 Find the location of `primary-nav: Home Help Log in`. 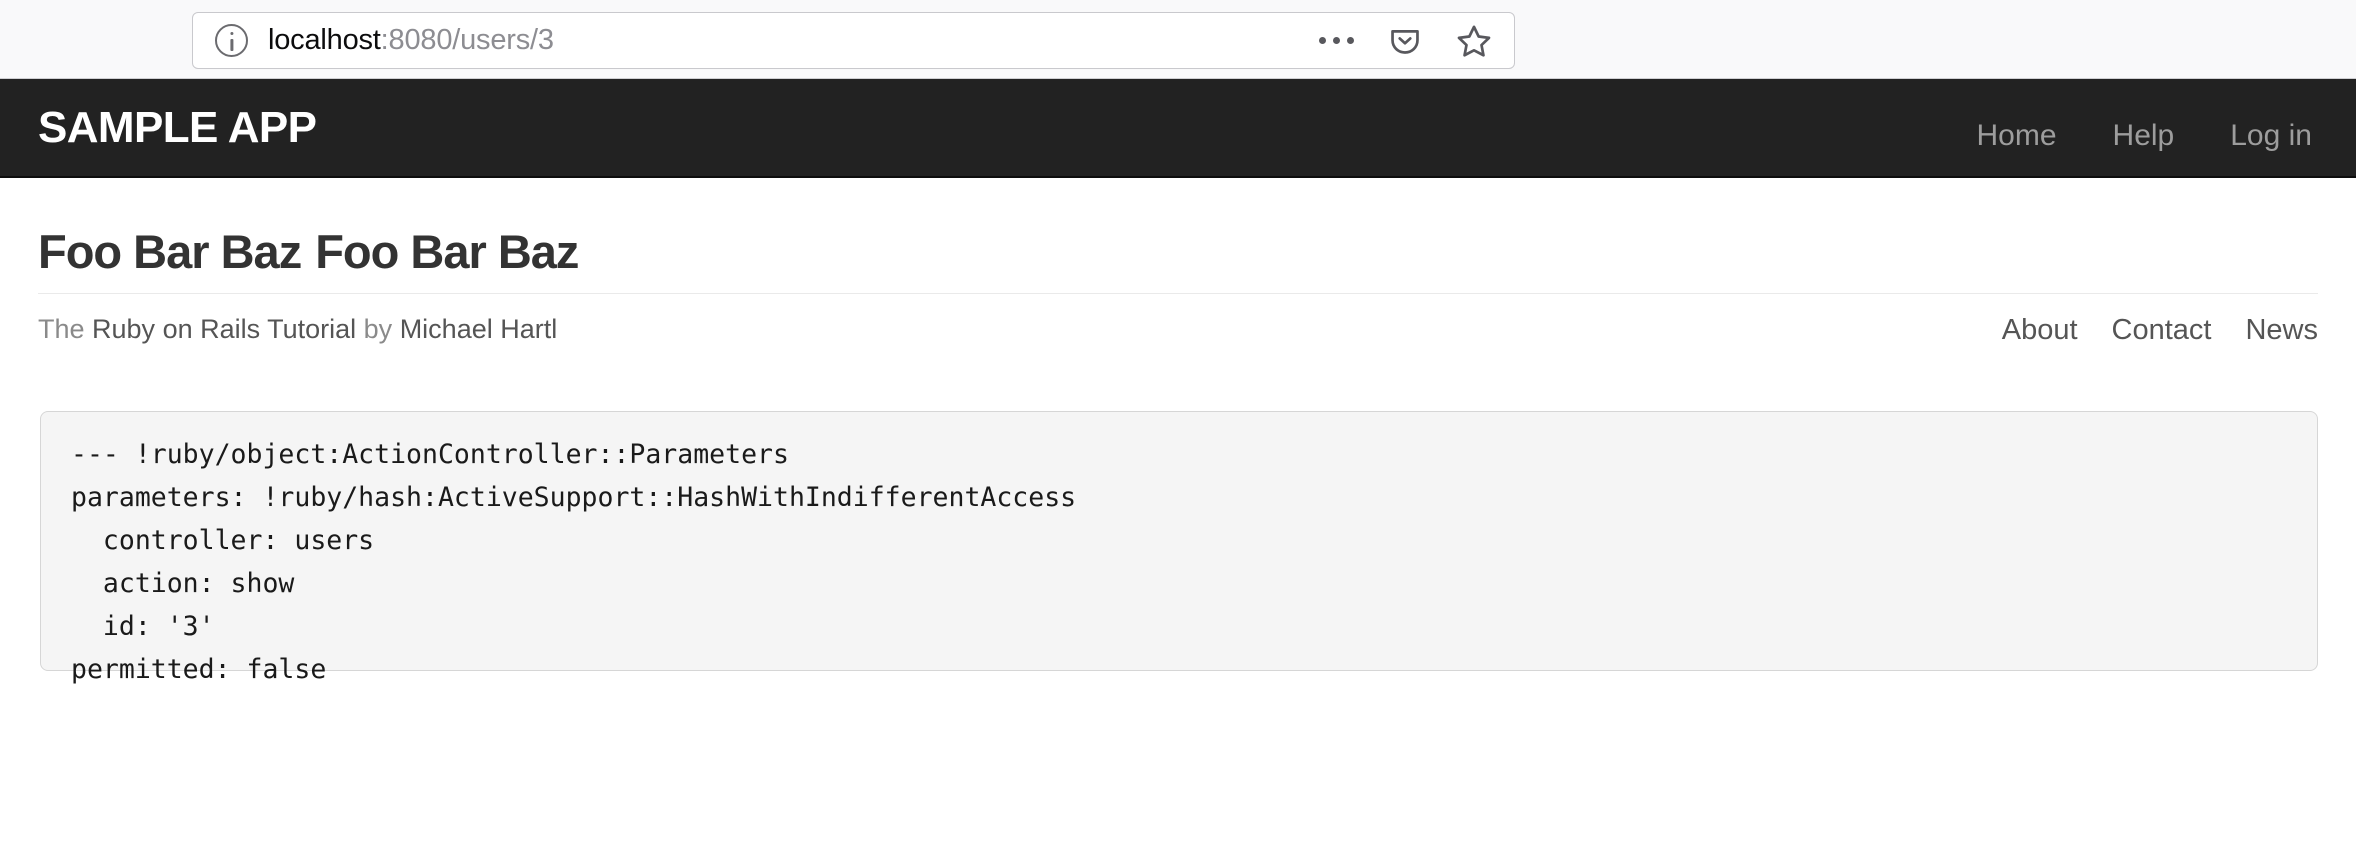

primary-nav: Home Help Log in is located at coordinates (2132, 136).